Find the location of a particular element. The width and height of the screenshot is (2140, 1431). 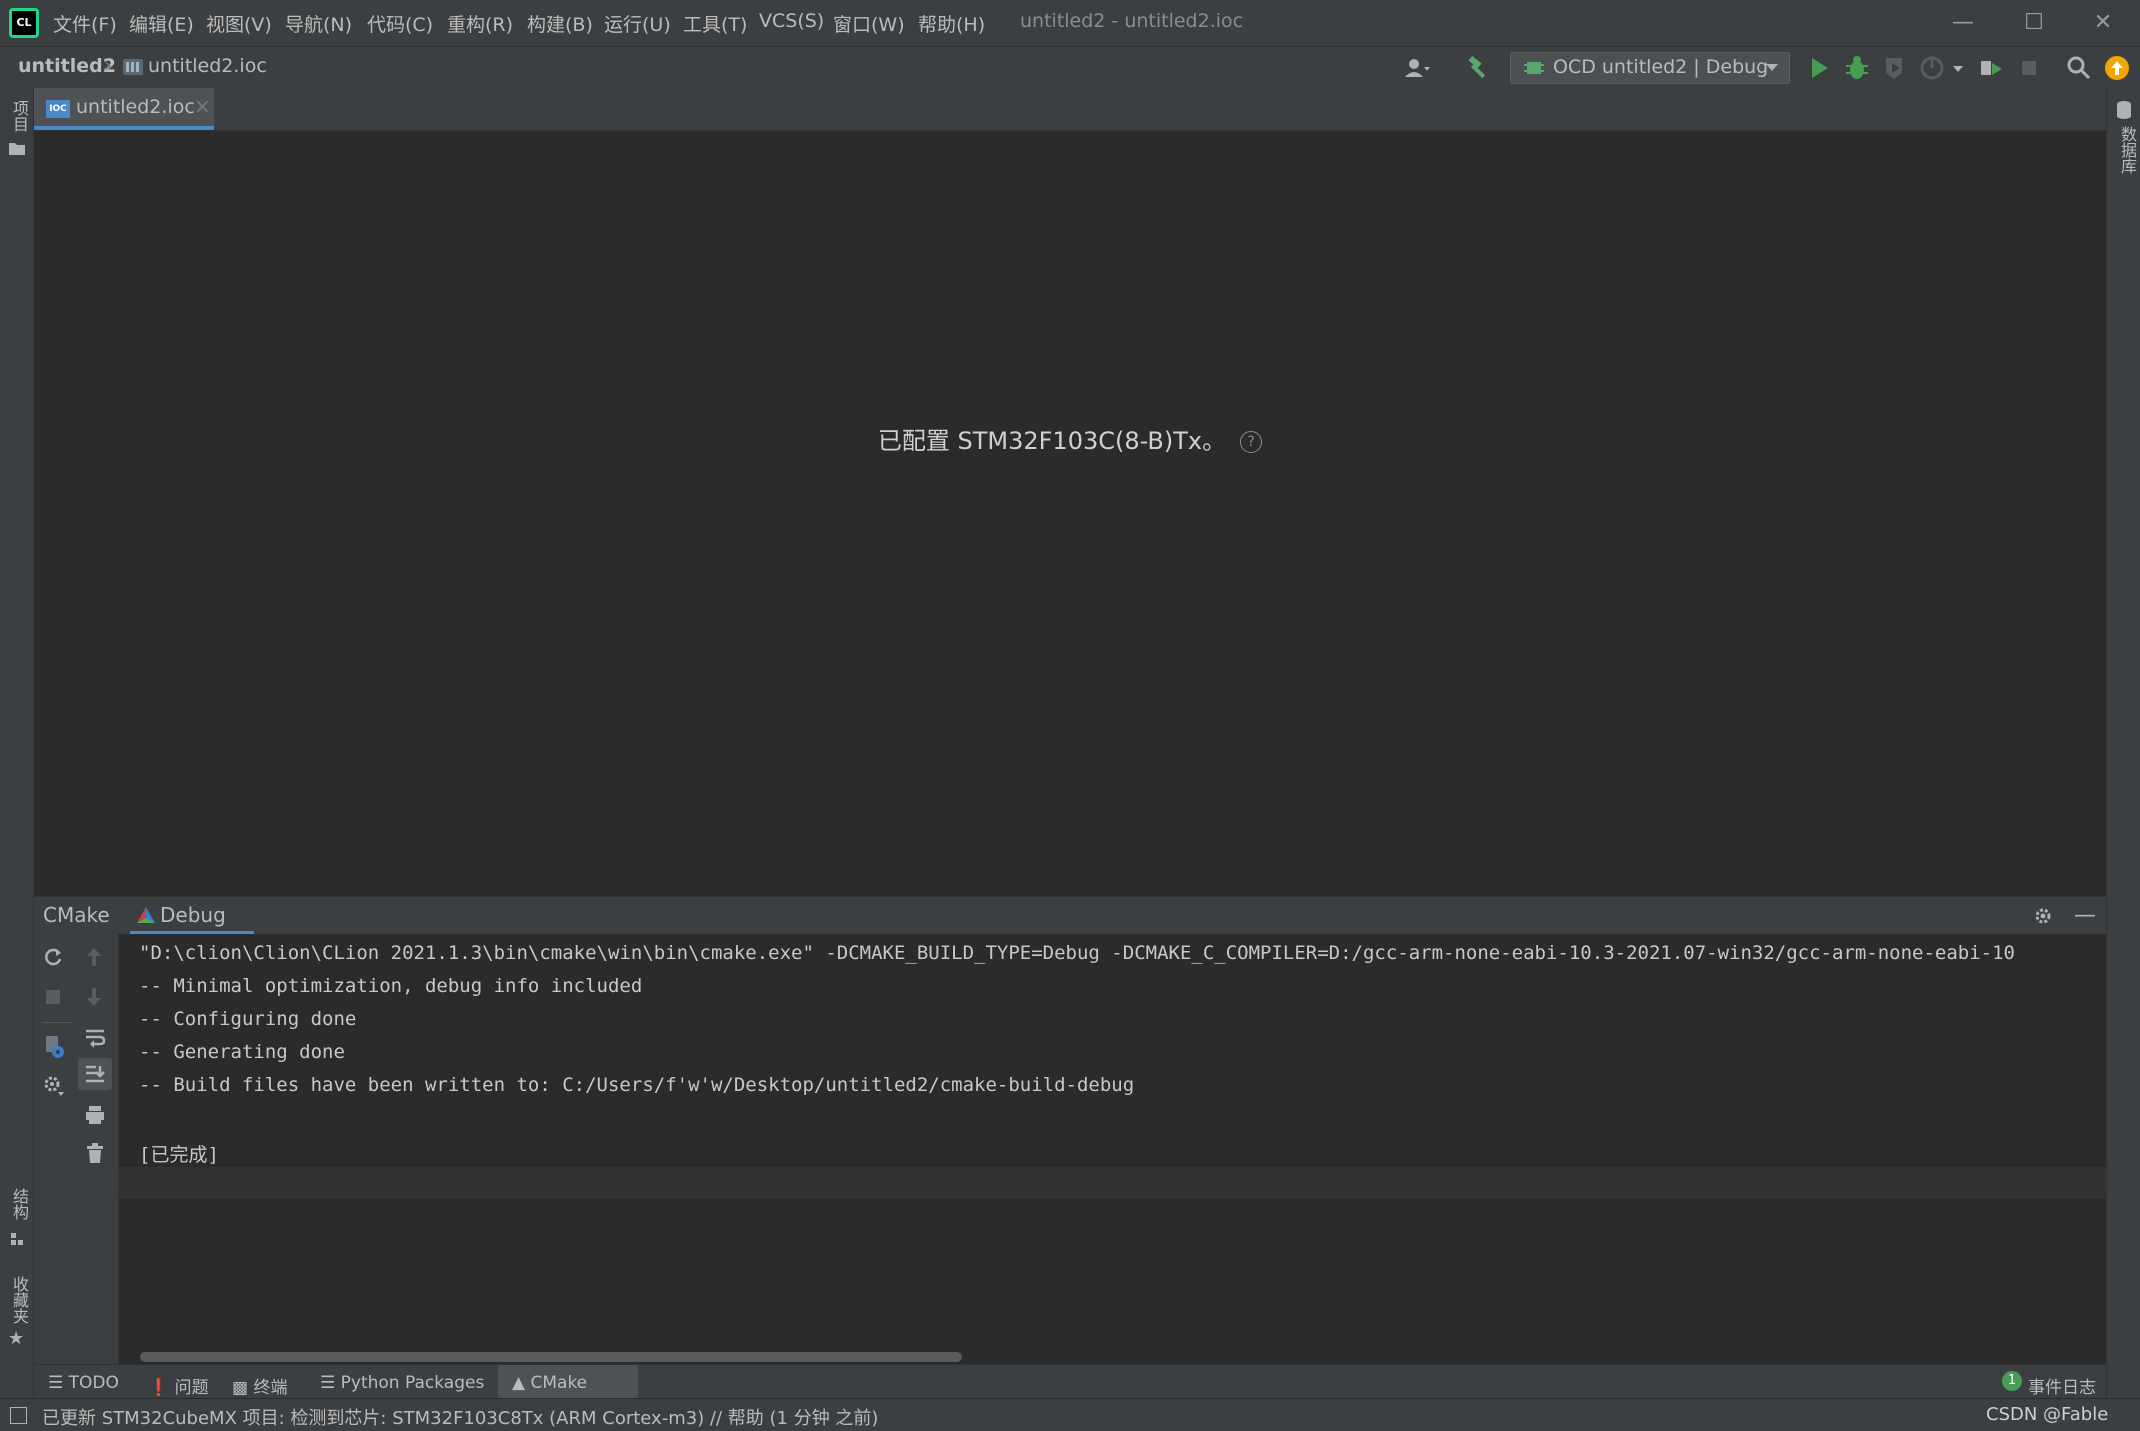

profiler-icon is located at coordinates (1933, 68).